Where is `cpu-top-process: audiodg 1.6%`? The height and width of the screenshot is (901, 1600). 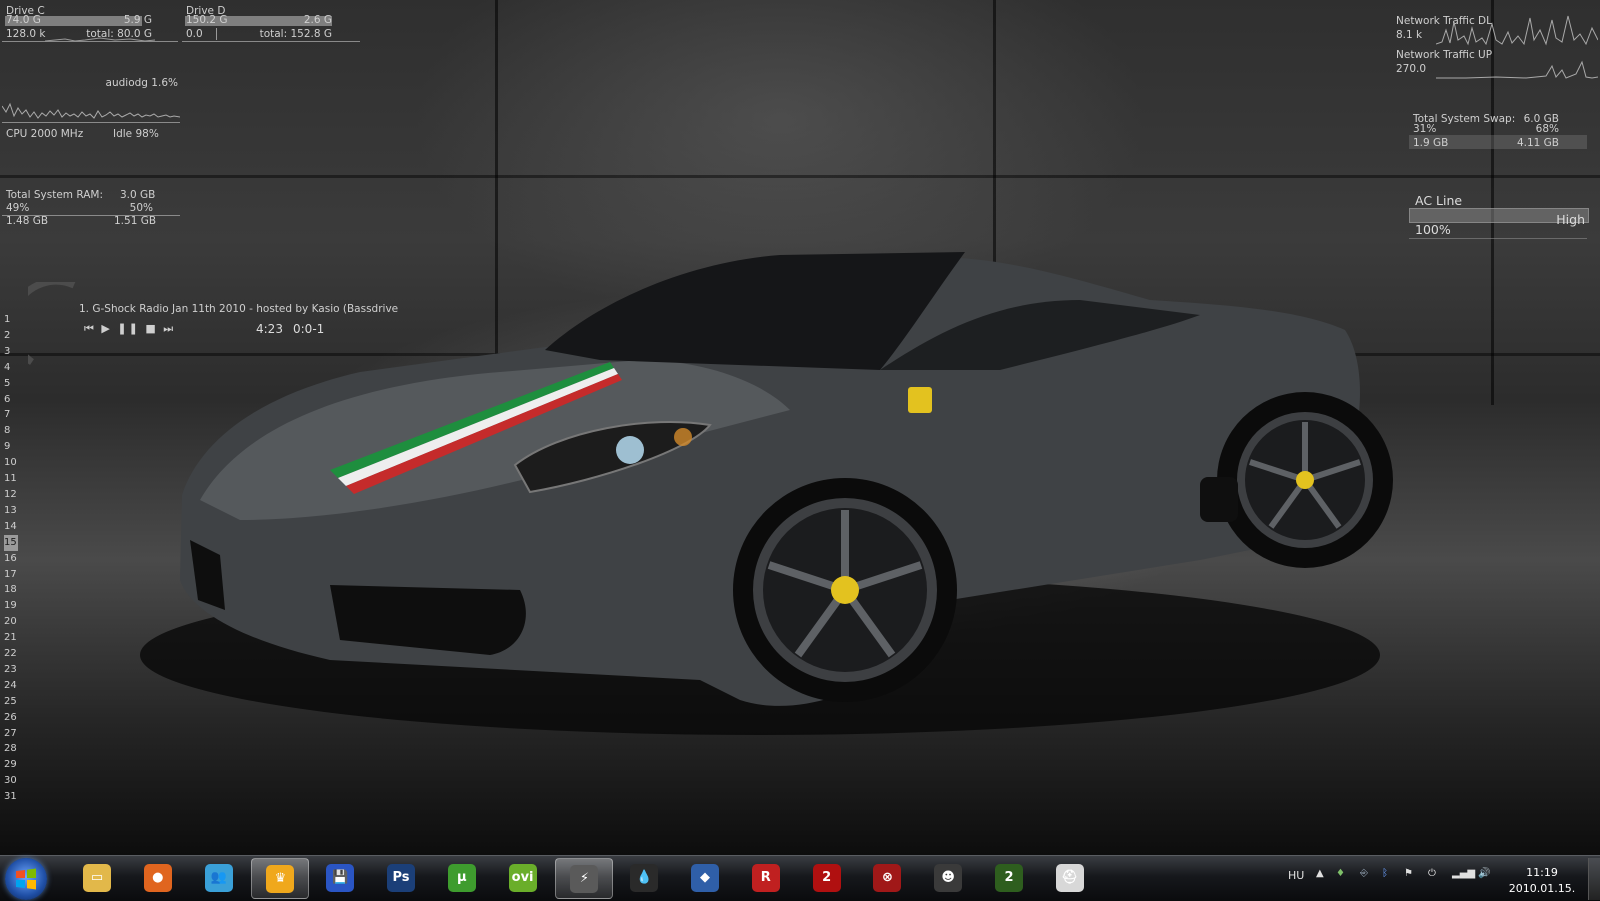
cpu-top-process: audiodg 1.6% is located at coordinates (141, 83).